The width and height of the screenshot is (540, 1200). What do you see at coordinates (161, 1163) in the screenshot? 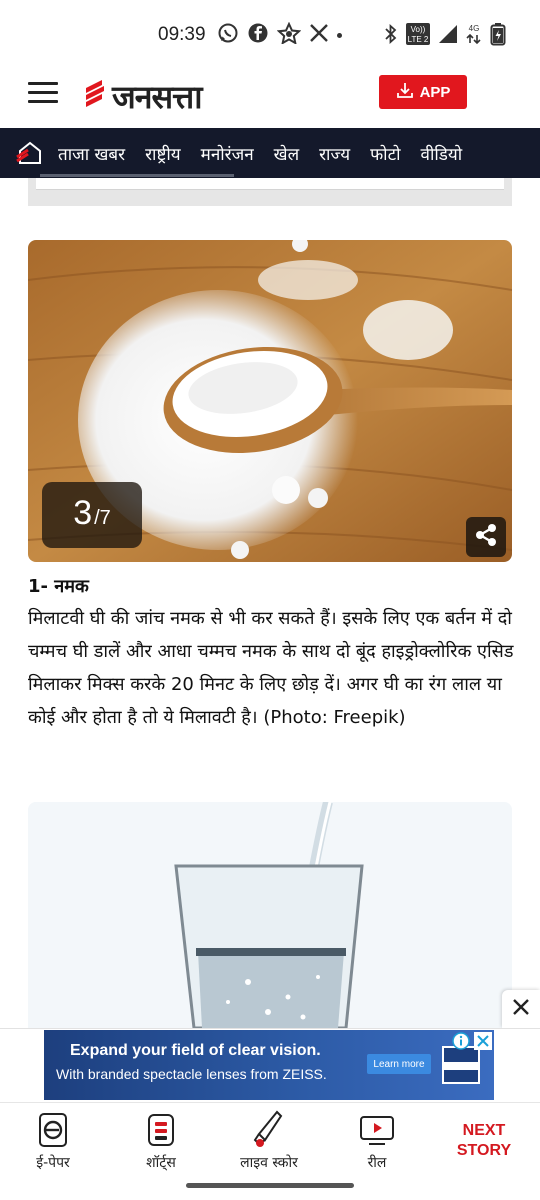
I see `bottom-nav-shorts-label: शॉर्ट्स` at bounding box center [161, 1163].